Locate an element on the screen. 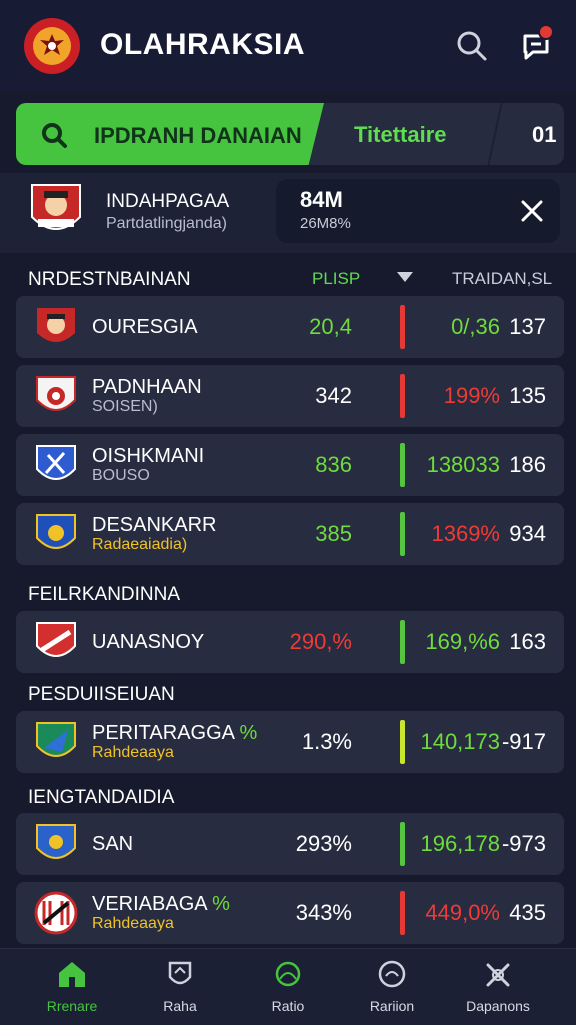 The image size is (576, 1025). shield-icon is located at coordinates (180, 973).